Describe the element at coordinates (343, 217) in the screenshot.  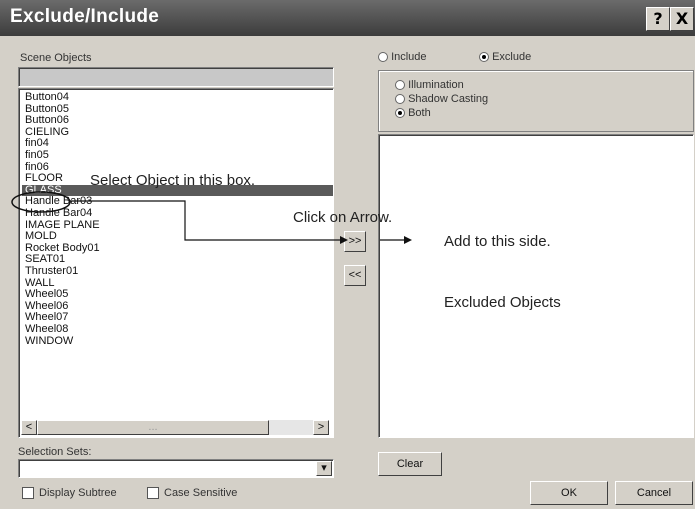
I see `annotation-click: Click on Arrow.` at that location.